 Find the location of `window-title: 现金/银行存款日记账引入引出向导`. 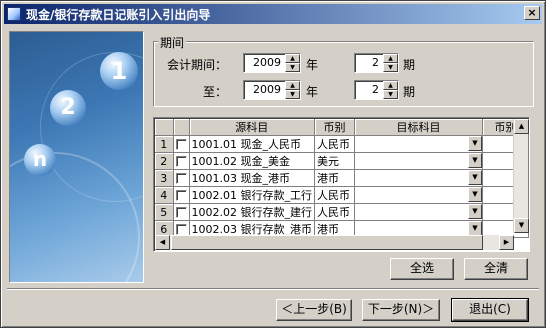

window-title: 现金/银行存款日记账引入引出向导 is located at coordinates (118, 14).